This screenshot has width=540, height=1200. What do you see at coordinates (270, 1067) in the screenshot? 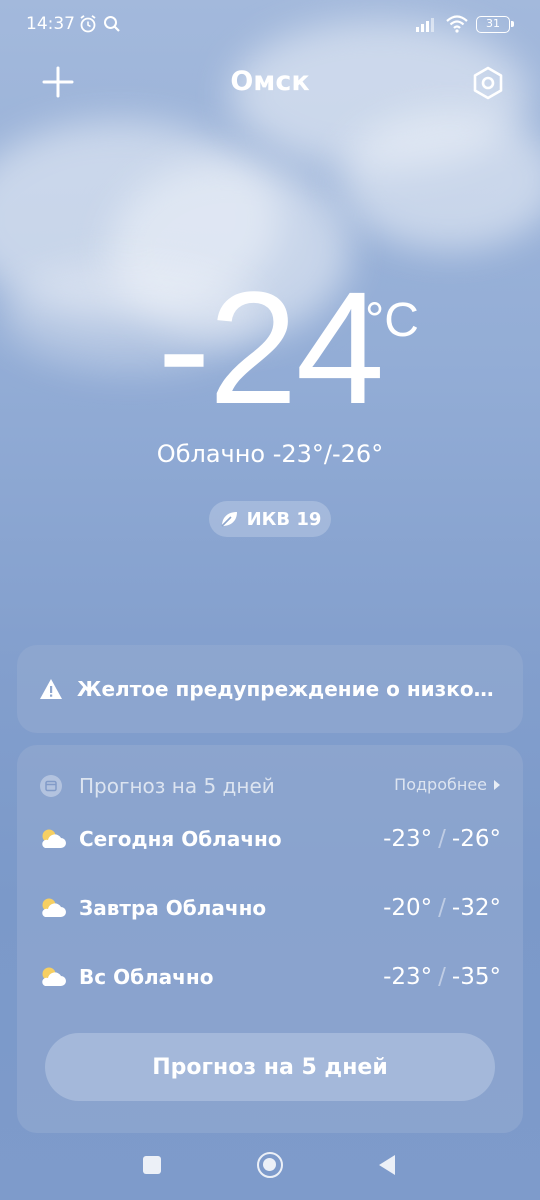
I see `five-day-forecast-button: Прогноз на 5 дней` at bounding box center [270, 1067].